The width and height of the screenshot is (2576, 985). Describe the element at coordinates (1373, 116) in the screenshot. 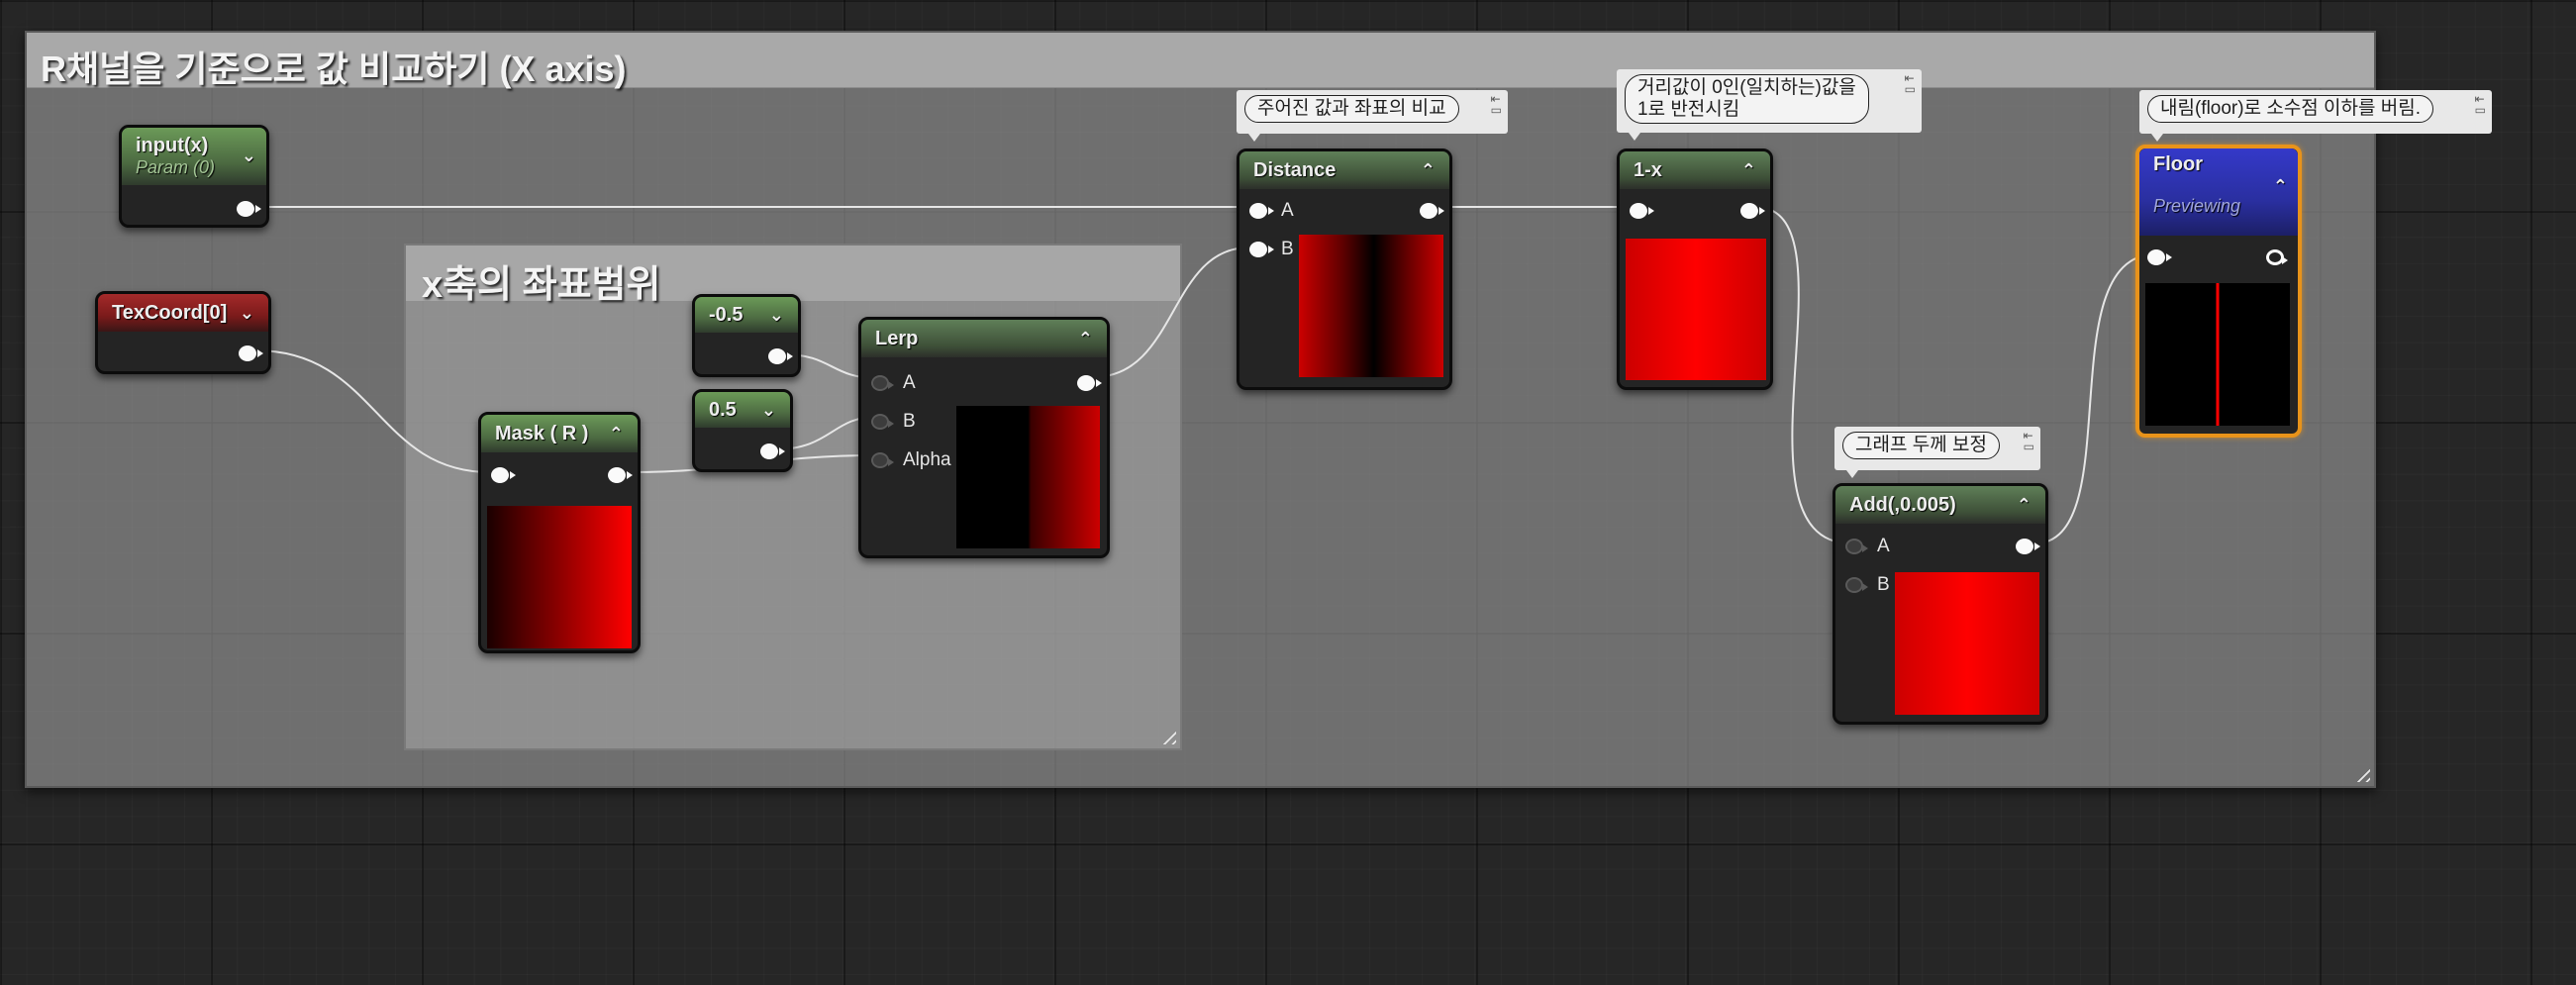

I see `note-distance: 주어진 값과 좌표의 비교 ⇤ ▭` at that location.